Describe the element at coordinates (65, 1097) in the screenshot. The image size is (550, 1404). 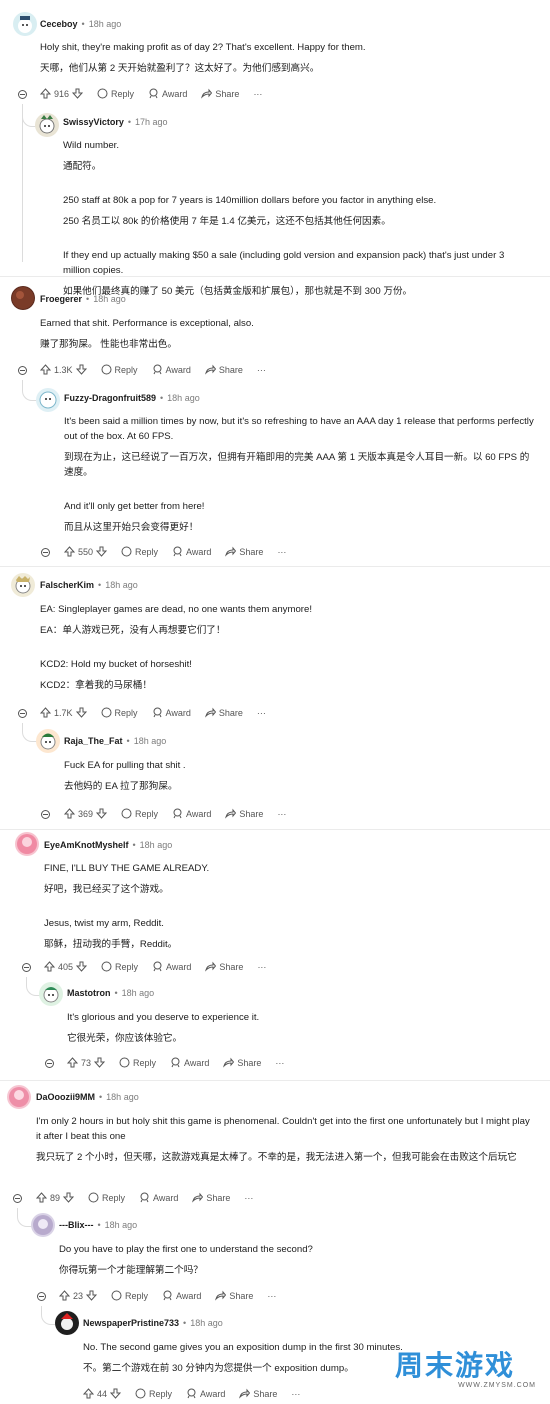
I see `username: DaOoozii9MM` at that location.